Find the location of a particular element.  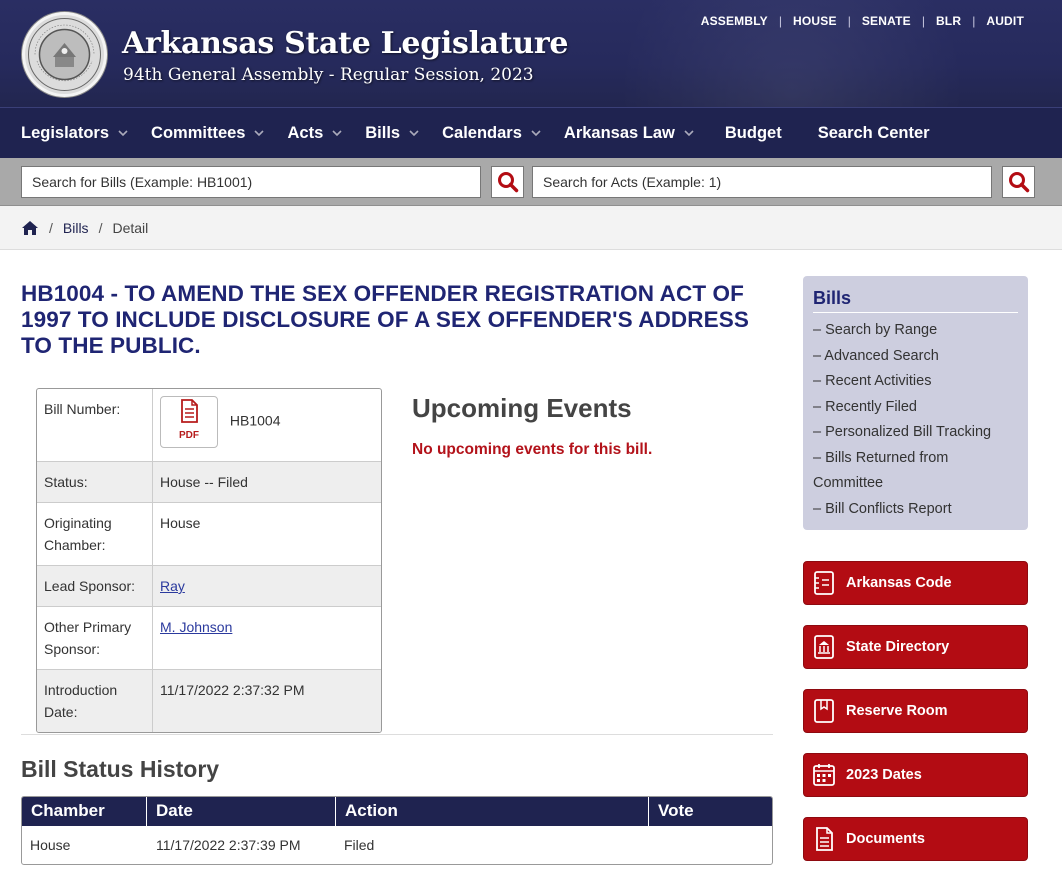

button-label: Documents is located at coordinates (885, 839).